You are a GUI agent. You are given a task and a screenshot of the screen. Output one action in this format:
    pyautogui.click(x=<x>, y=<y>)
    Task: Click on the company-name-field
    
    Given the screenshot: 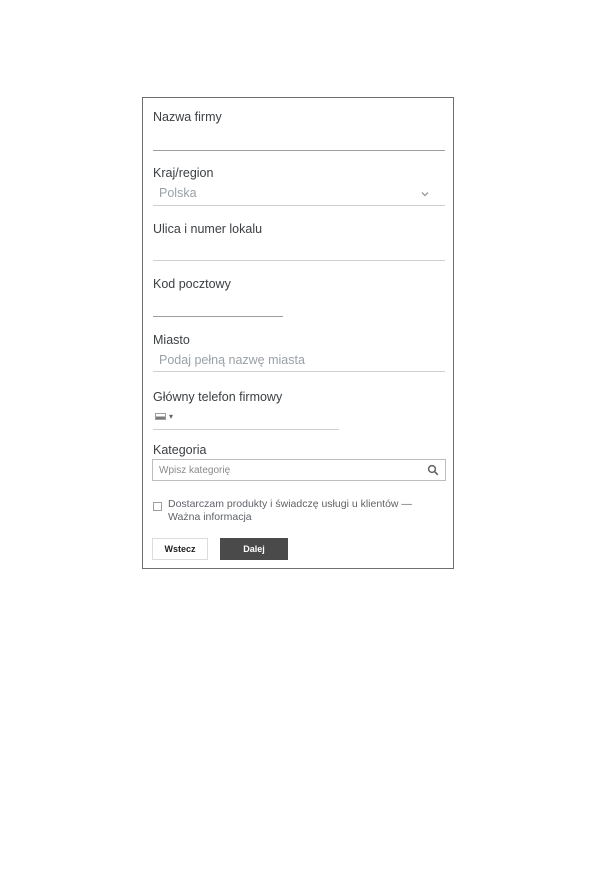 What is the action you would take?
    pyautogui.click(x=299, y=138)
    